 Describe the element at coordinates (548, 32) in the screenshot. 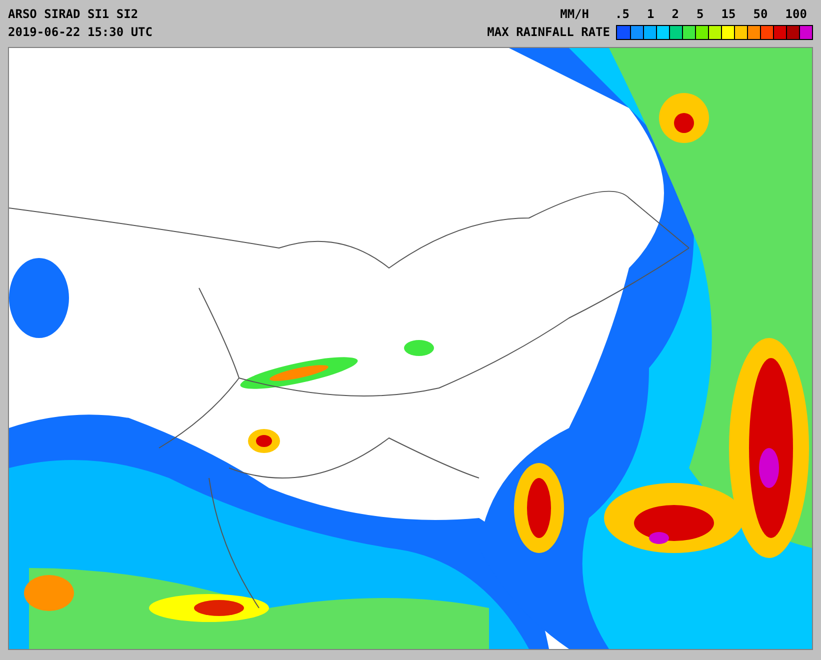

I see `legend-title: MAX RAINFALL RATE` at that location.